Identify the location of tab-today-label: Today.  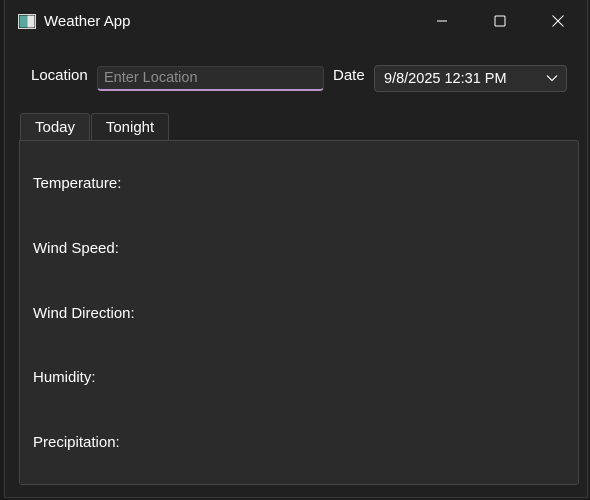
(55, 127).